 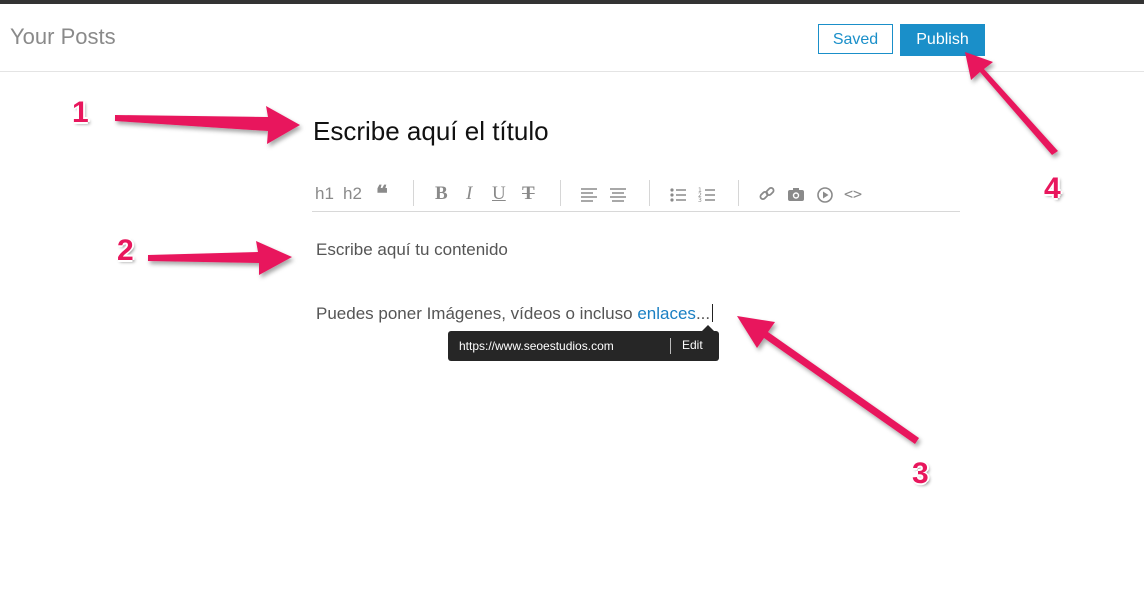 What do you see at coordinates (80, 112) in the screenshot?
I see `annotation-number-1: 1` at bounding box center [80, 112].